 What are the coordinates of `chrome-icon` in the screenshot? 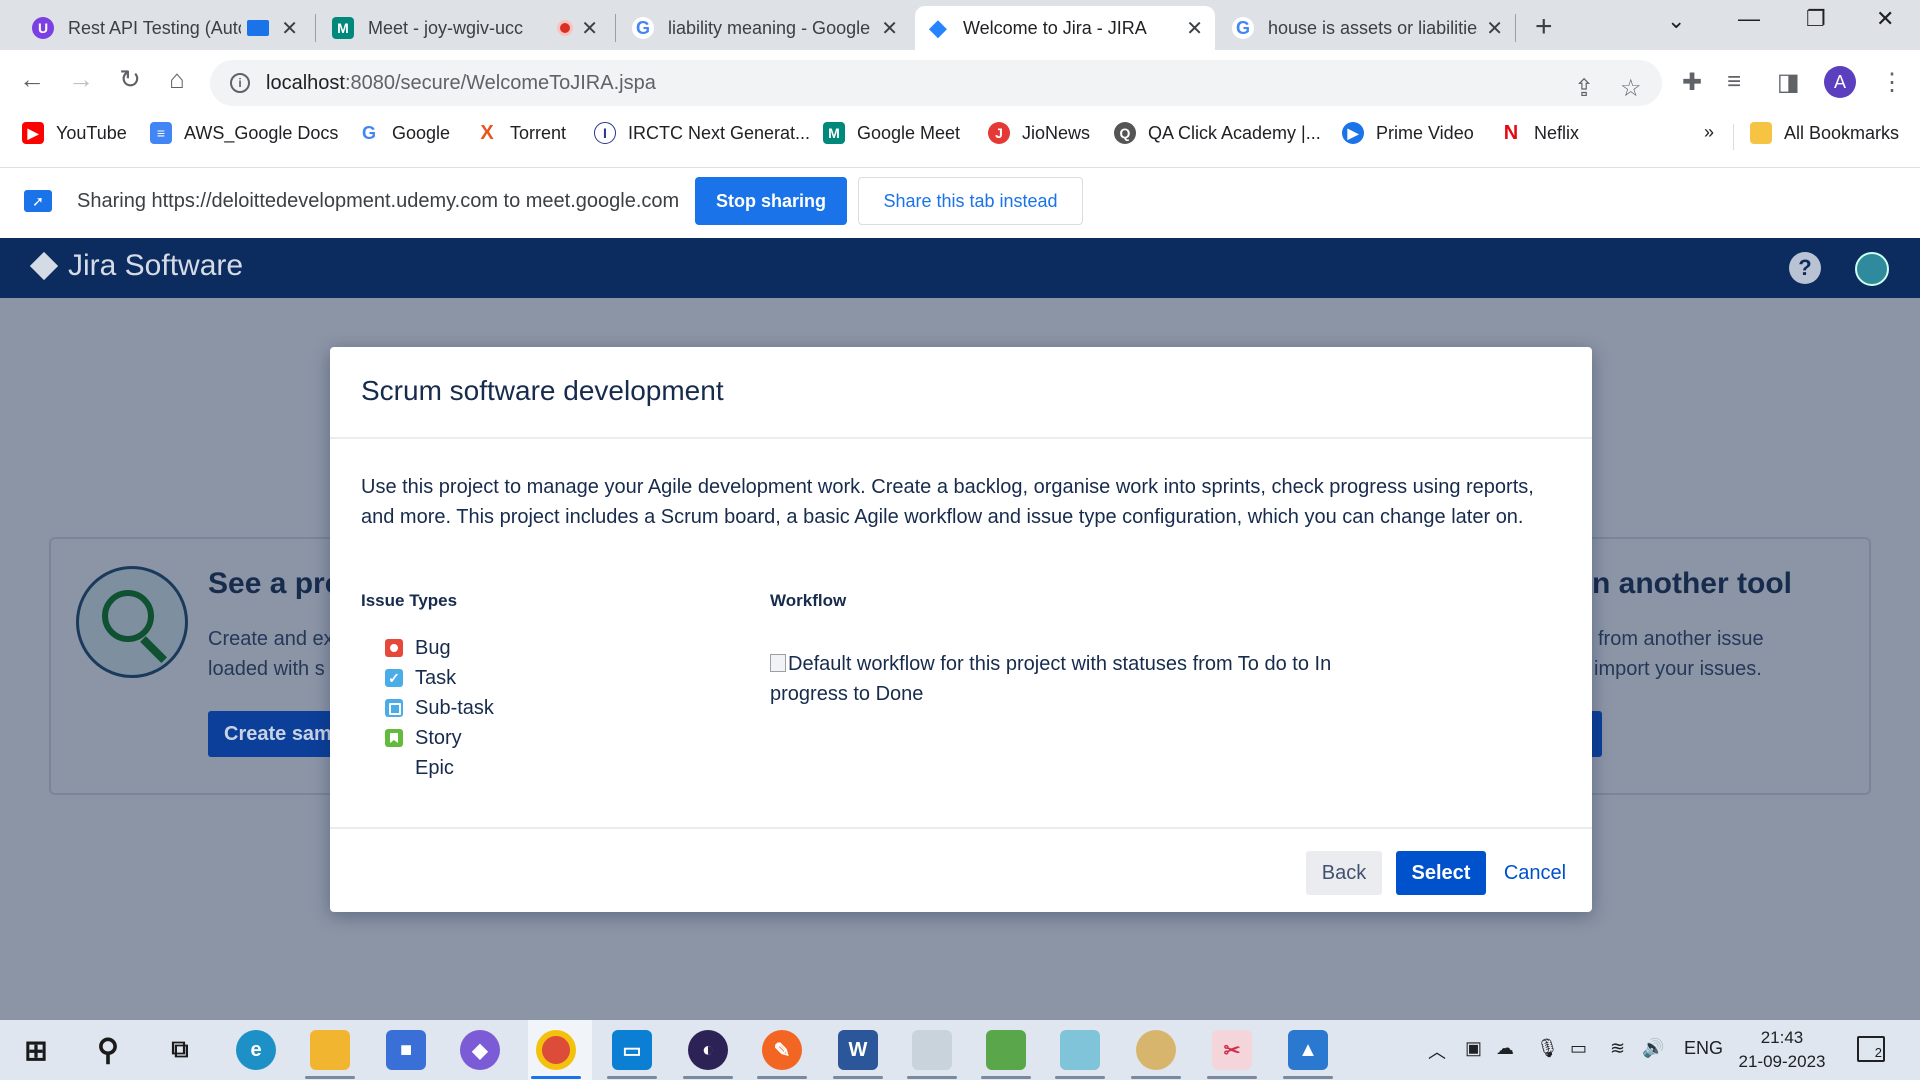 It's located at (556, 1050).